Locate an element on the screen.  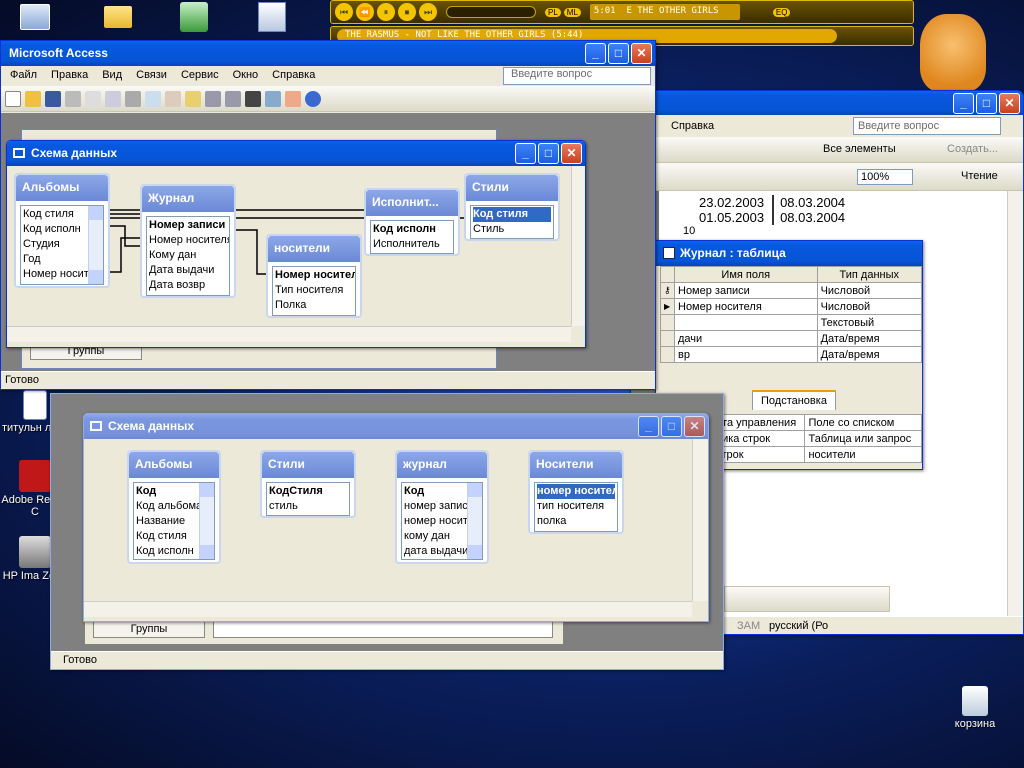
table-row: строк носители is located at coordinates (816, 454).